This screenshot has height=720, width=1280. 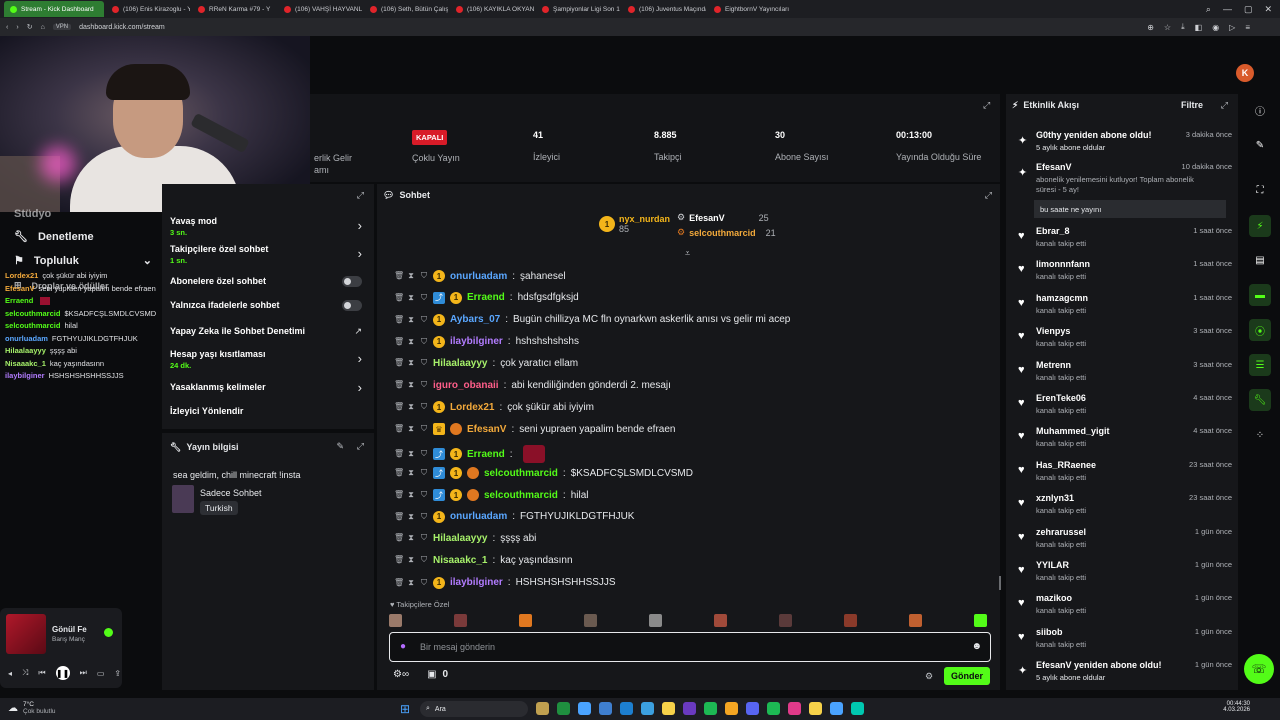 I want to click on close-icon: ✕, so click(x=1268, y=9).